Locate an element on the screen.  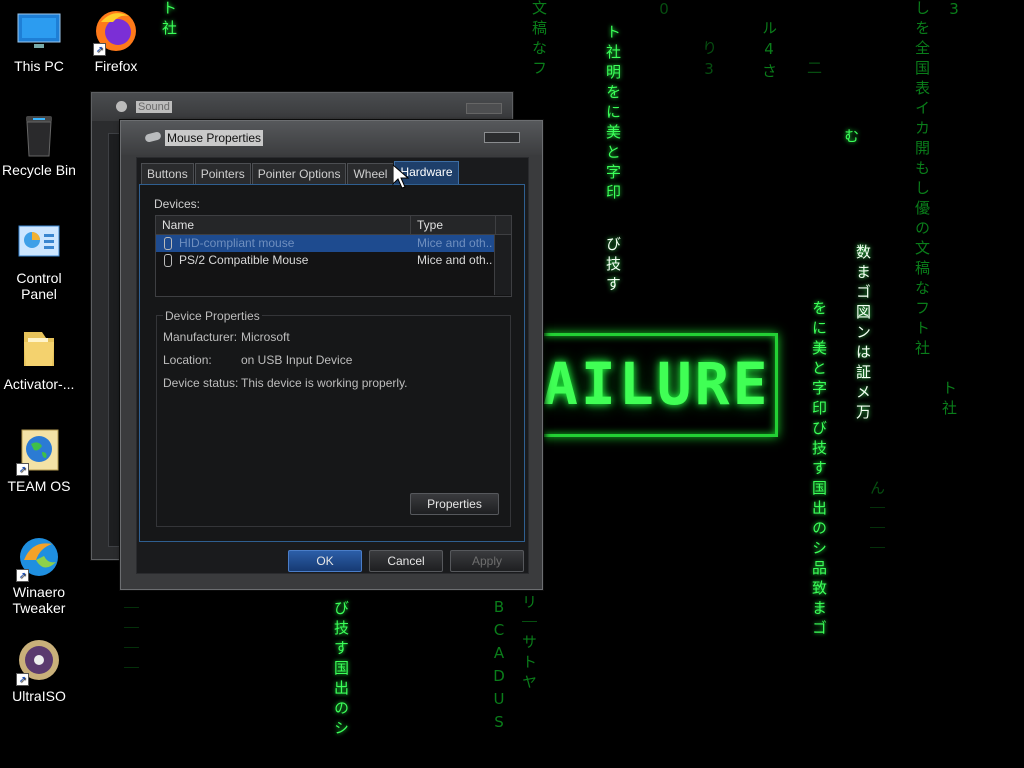
matrix-column: ｜｜｜｜ is located at coordinates (131, 640).